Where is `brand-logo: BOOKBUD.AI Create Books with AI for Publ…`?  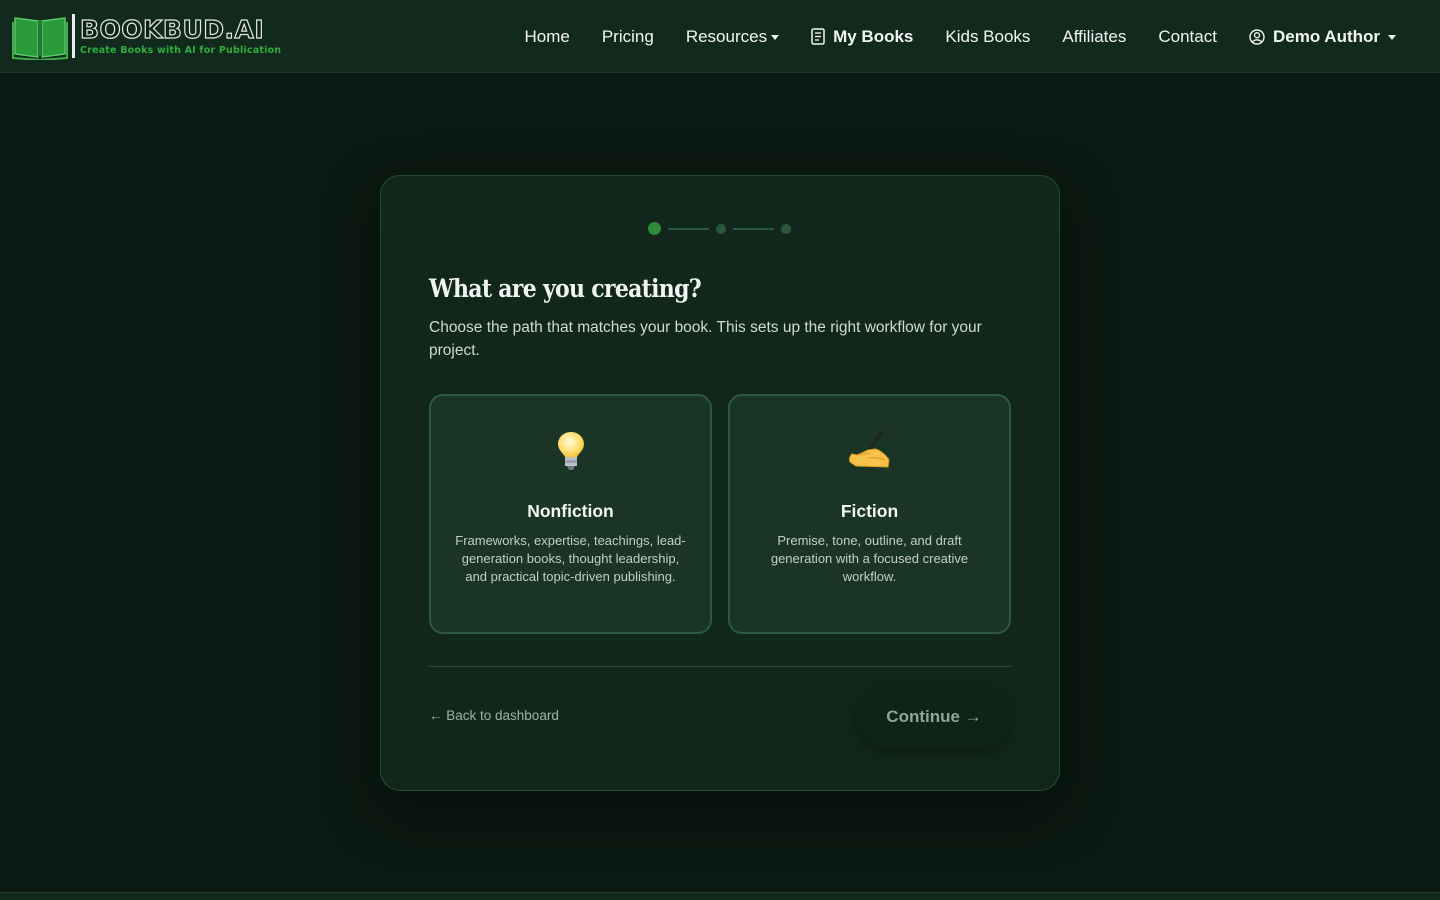
brand-logo: BOOKBUD.AI Create Books with AI for Publ… is located at coordinates (147, 36).